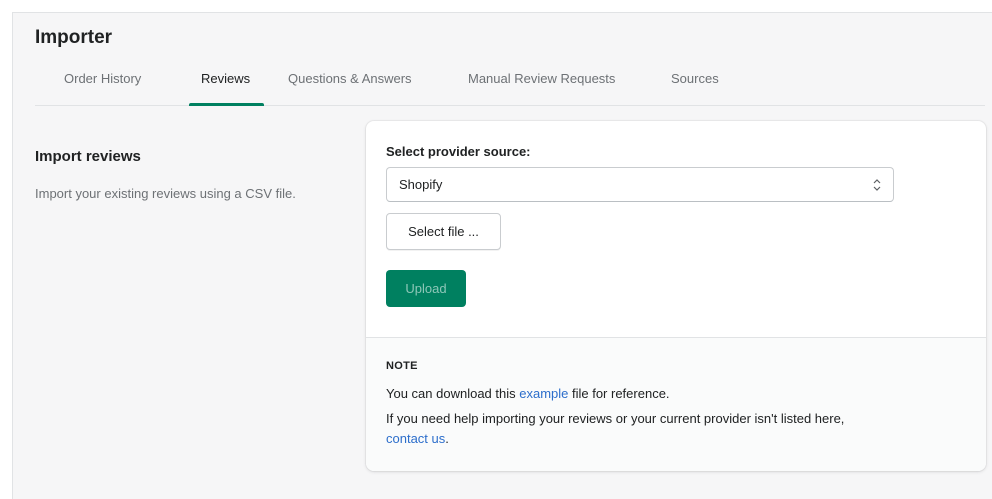 The height and width of the screenshot is (499, 992). I want to click on tab-questions-answers: Questions & Answers, so click(350, 85).